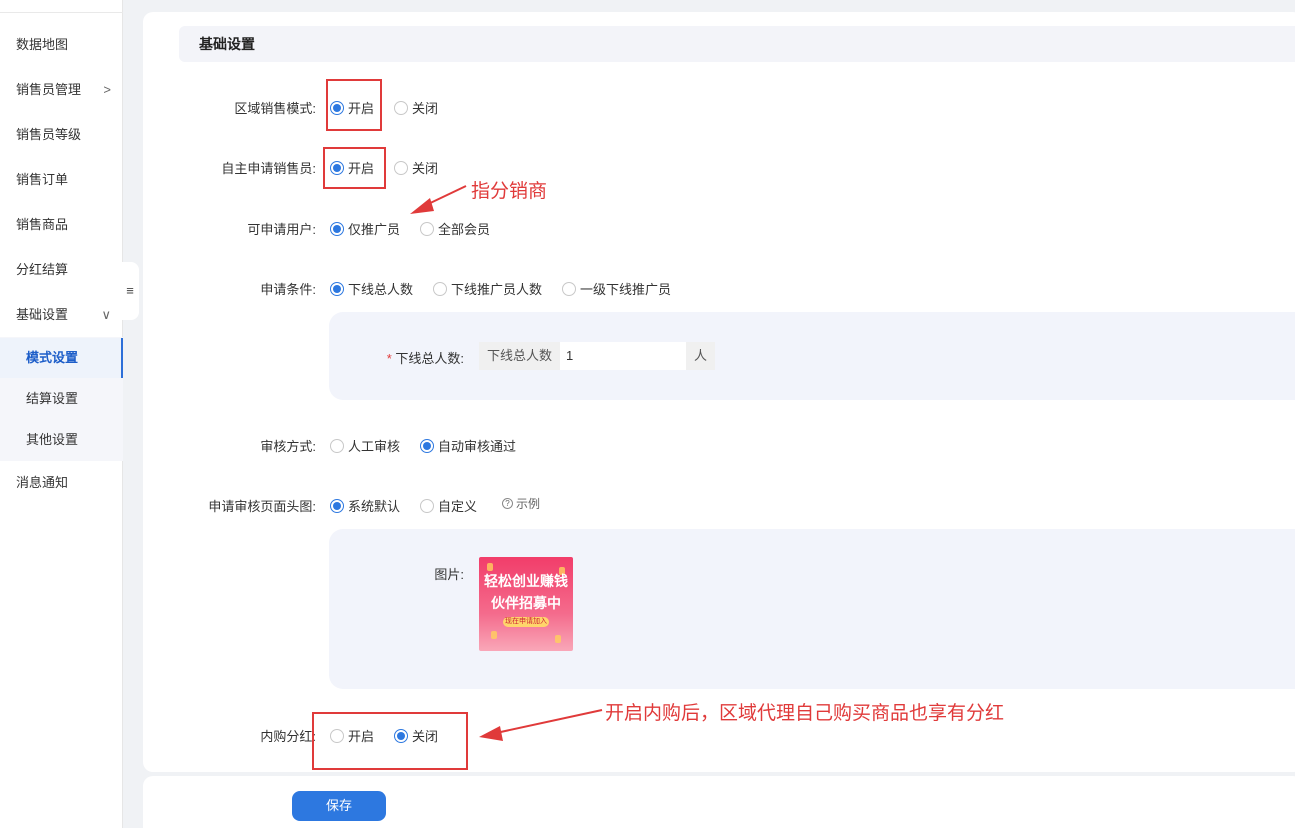 Image resolution: width=1295 pixels, height=828 pixels. Describe the element at coordinates (549, 721) in the screenshot. I see `arrow-line` at that location.